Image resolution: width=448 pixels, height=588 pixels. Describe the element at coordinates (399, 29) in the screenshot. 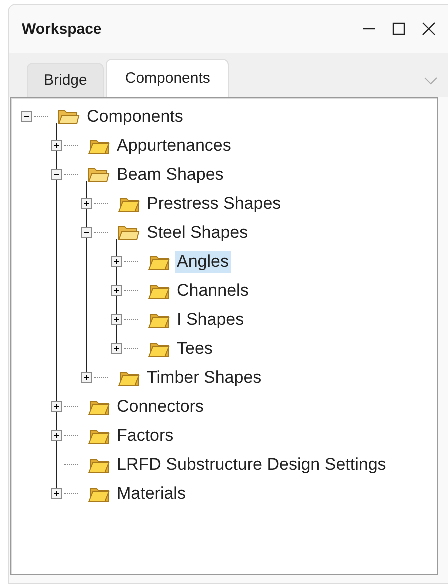

I see `maximize-icon` at that location.